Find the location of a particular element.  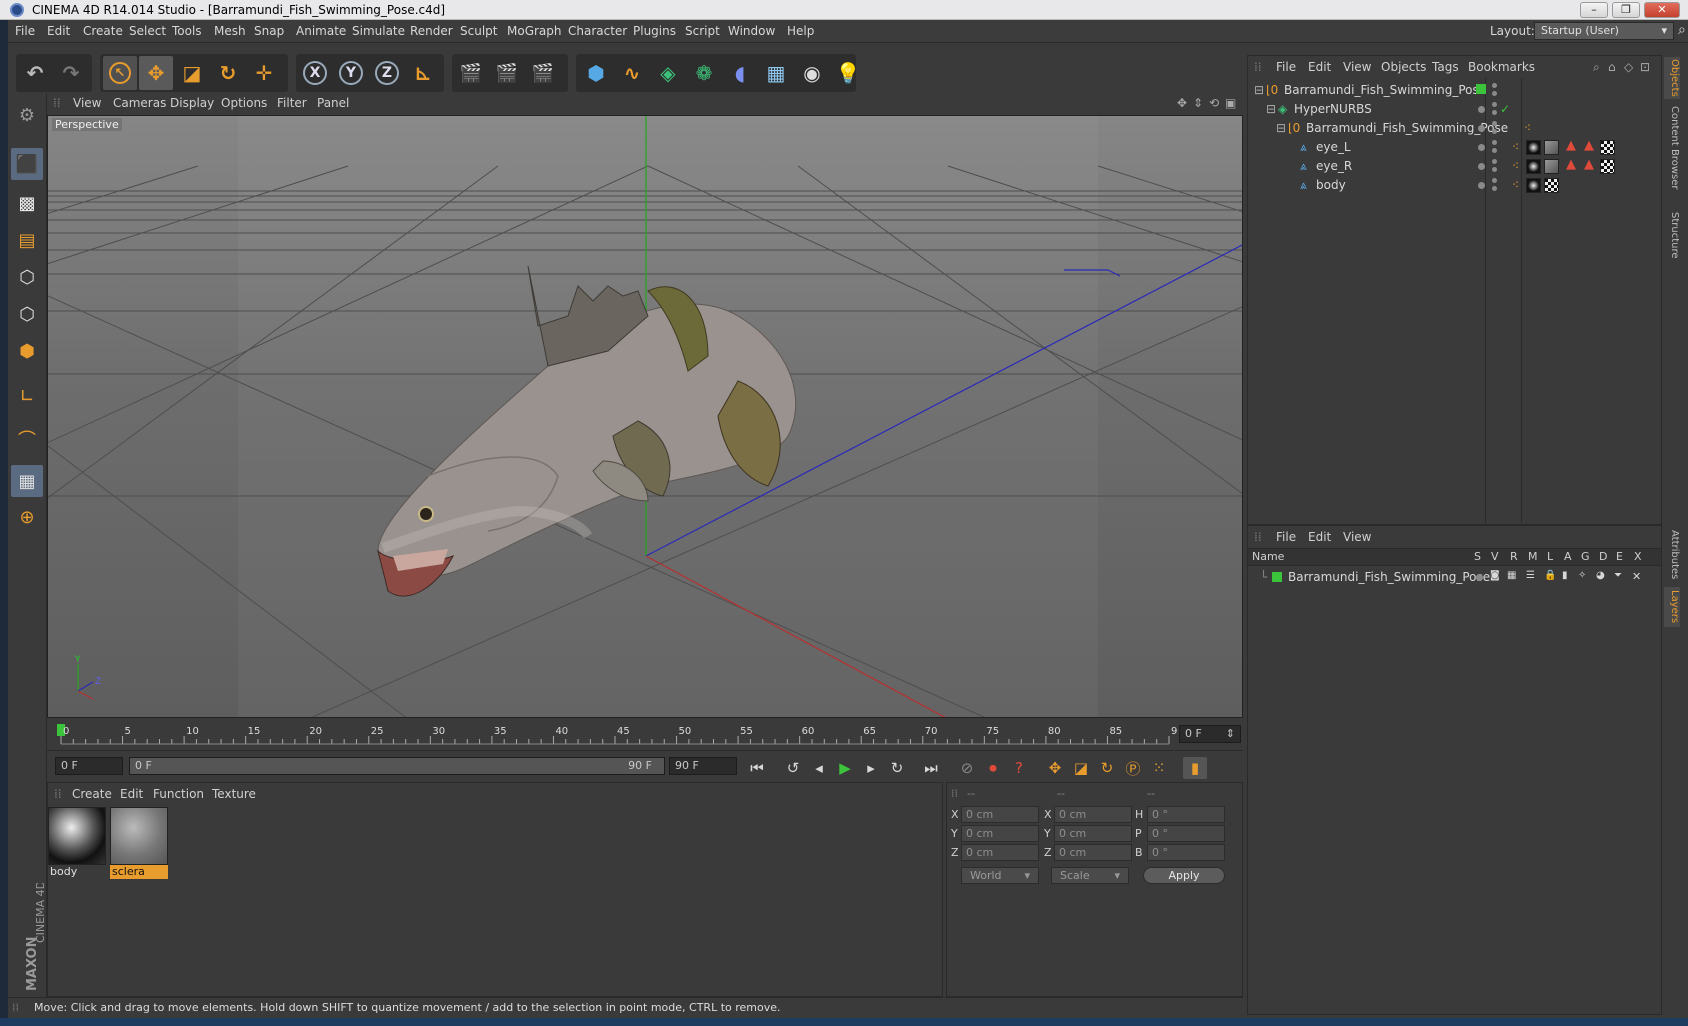

object-row: ⊟ ⌊0 Barramundi_Fish_Swimming_Pose ⁖ is located at coordinates (1454, 128).